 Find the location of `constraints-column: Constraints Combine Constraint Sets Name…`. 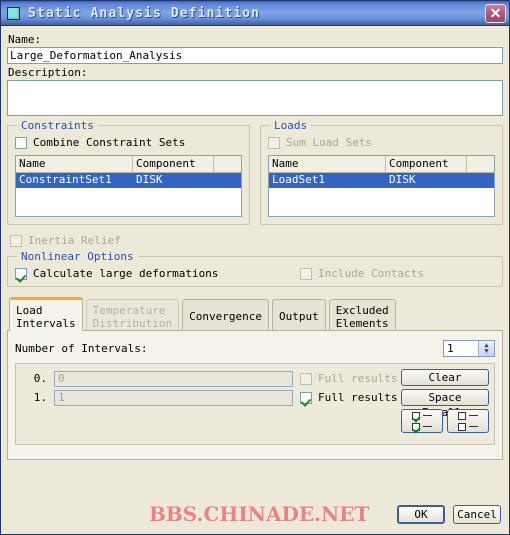

constraints-column: Constraints Combine Constraint Sets Name… is located at coordinates (128, 170).